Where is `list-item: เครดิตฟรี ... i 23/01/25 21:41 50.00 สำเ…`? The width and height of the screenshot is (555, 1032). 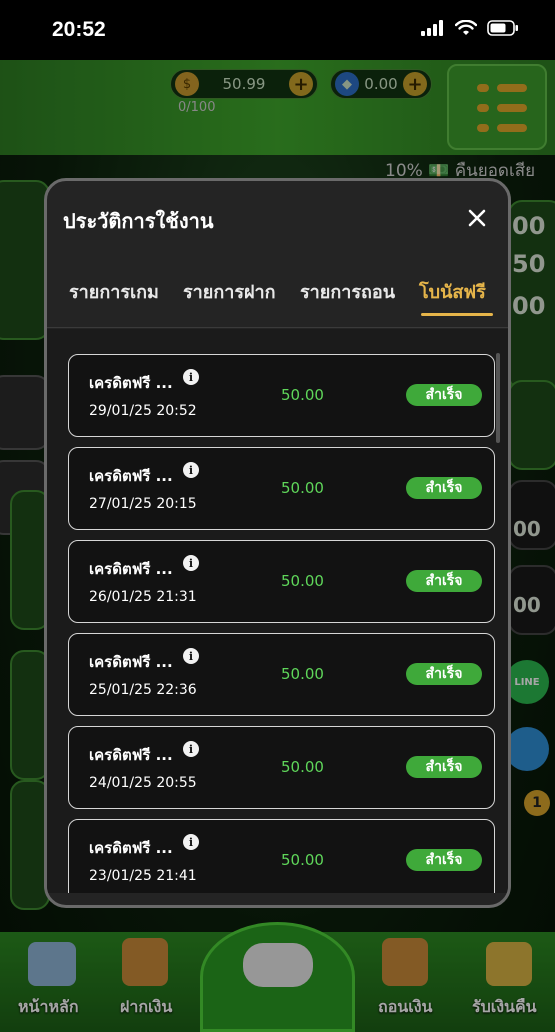 list-item: เครดิตฟรี ... i 23/01/25 21:41 50.00 สำเ… is located at coordinates (281, 856).